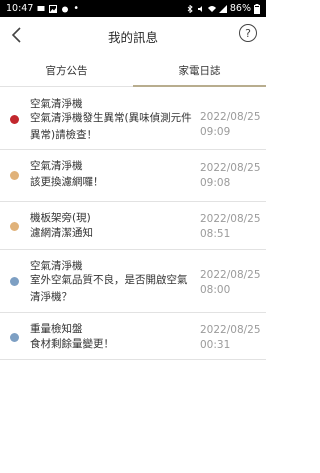 This screenshot has width=320, height=473. What do you see at coordinates (257, 8) in the screenshot?
I see `battery-icon` at bounding box center [257, 8].